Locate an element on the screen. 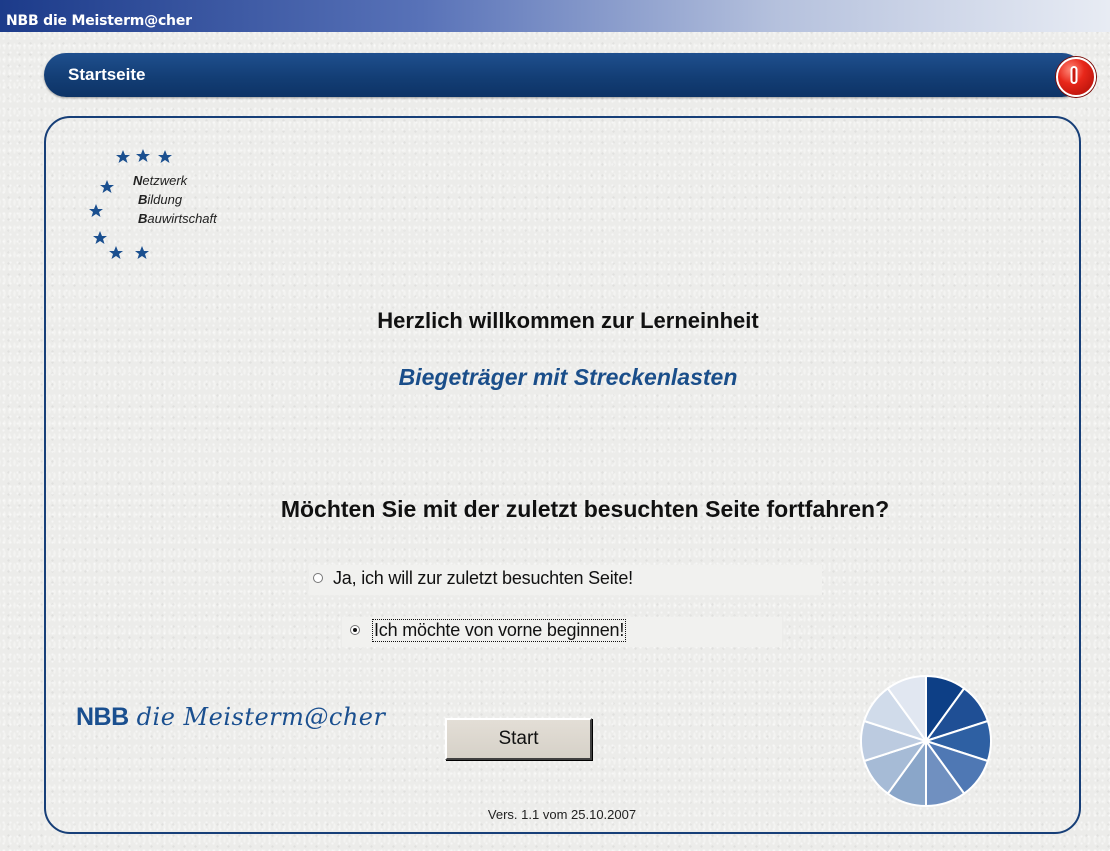 This screenshot has height=851, width=1110. header-bar: Startseite is located at coordinates (570, 75).